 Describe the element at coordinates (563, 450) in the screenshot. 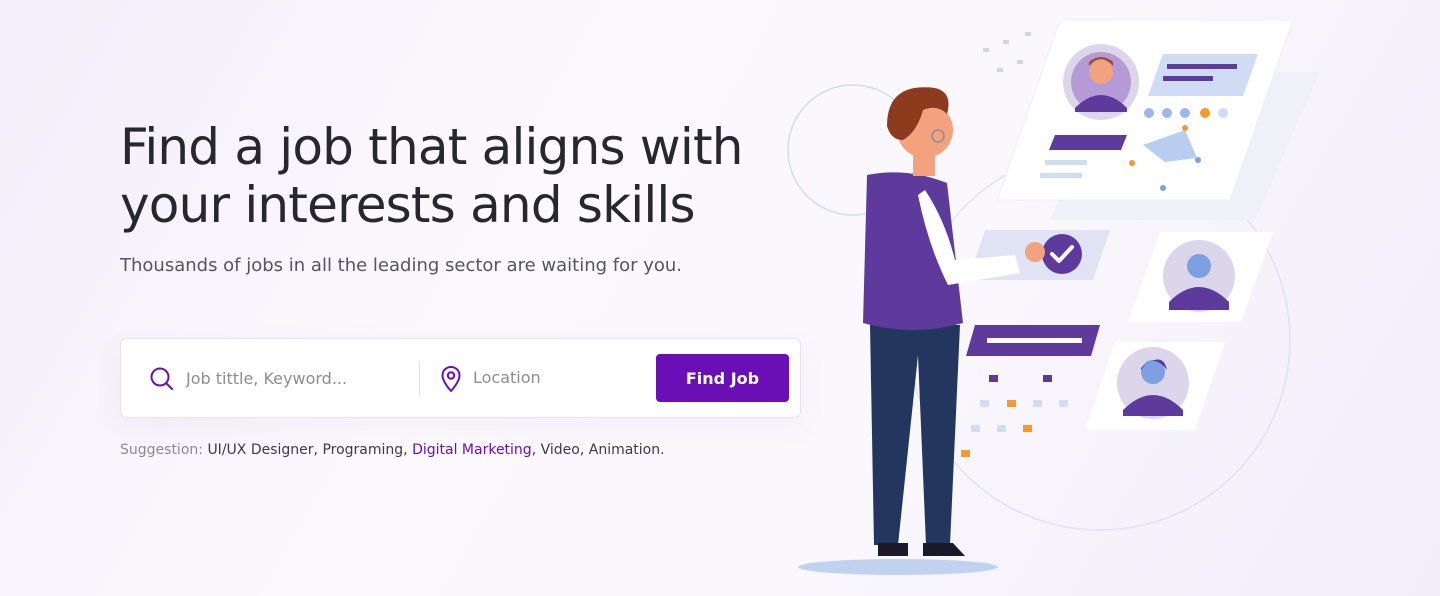

I see `suggestion-item-video: Video,` at that location.